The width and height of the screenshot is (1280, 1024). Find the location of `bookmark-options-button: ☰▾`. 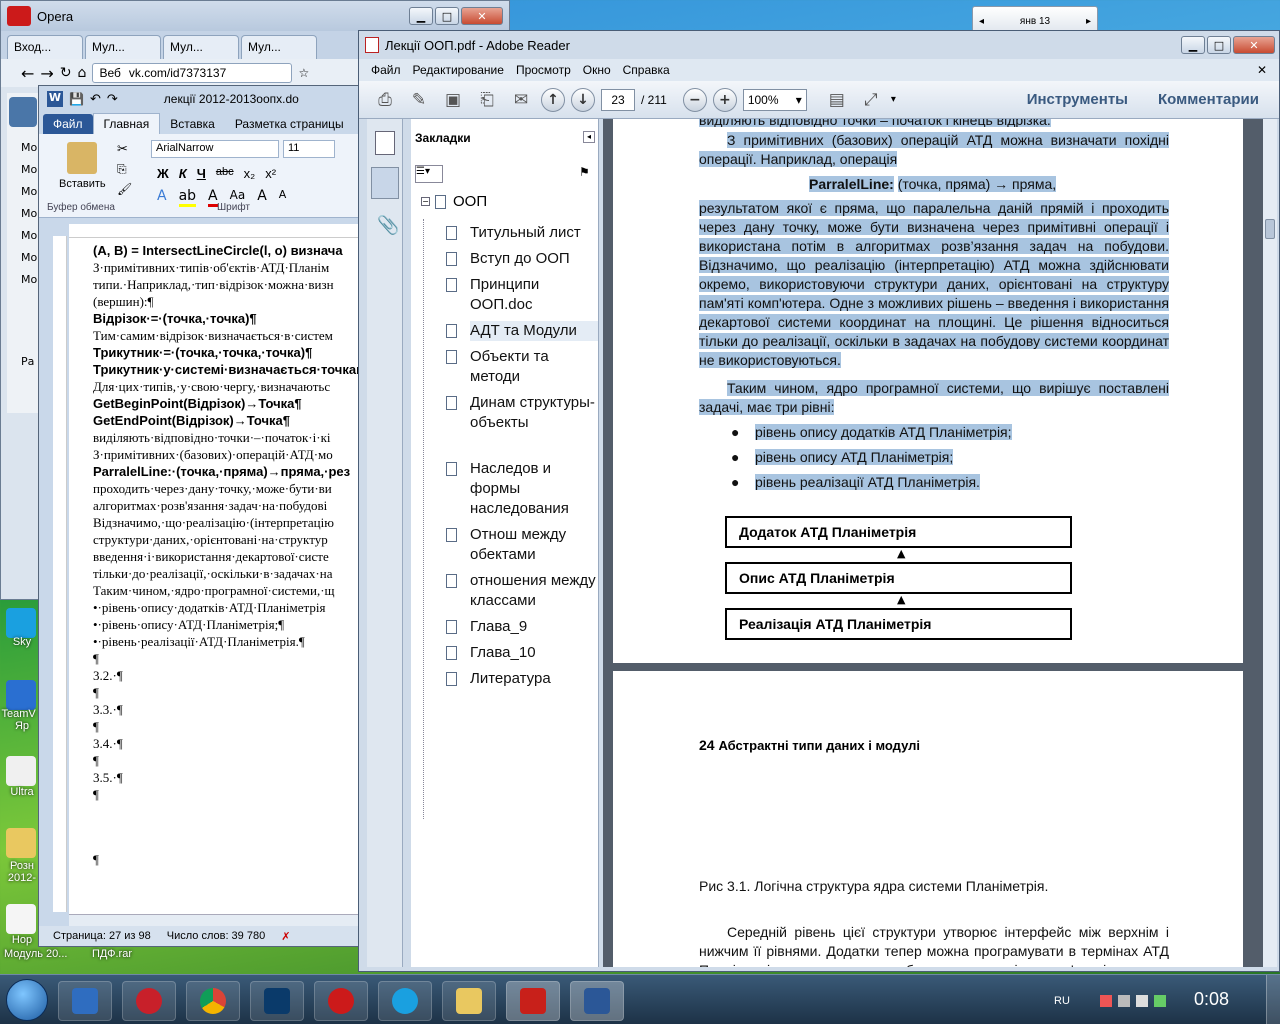

bookmark-options-button: ☰▾ is located at coordinates (429, 174).